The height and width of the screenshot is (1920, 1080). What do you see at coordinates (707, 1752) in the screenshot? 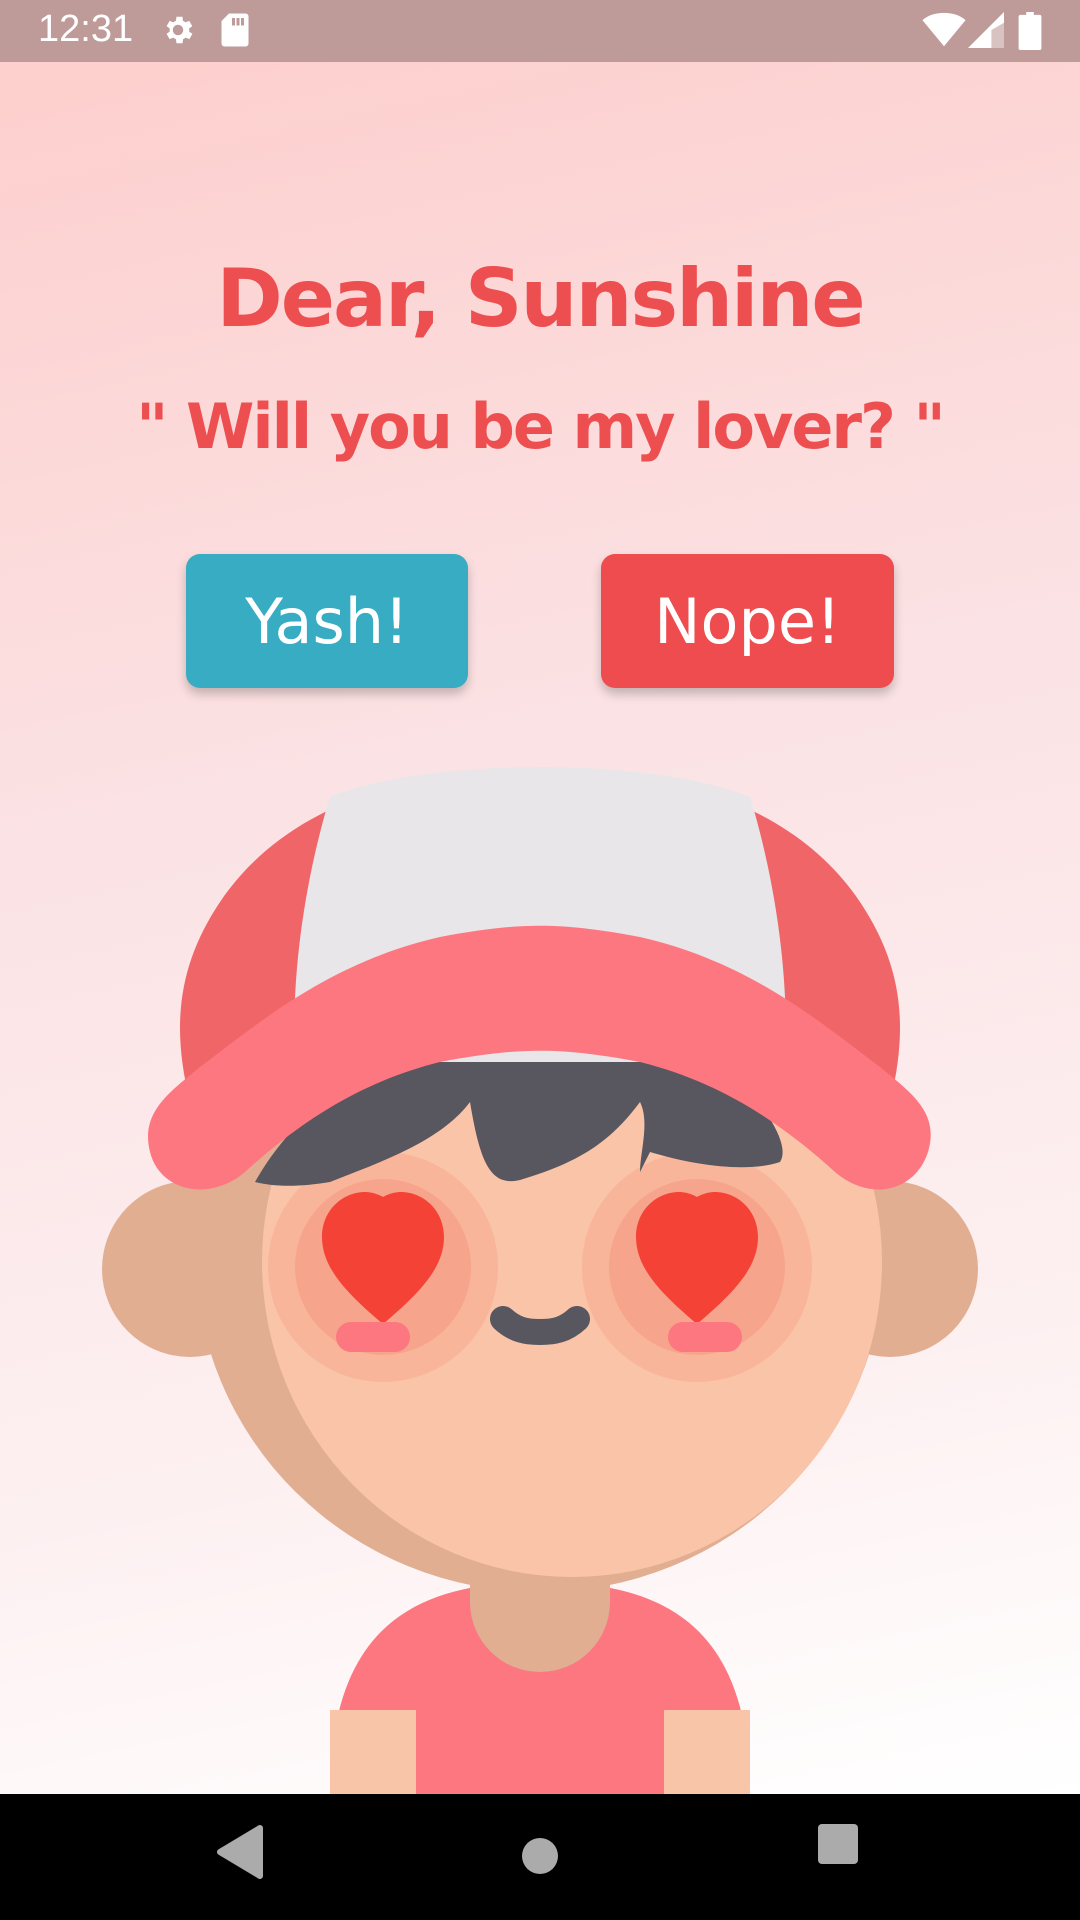
I see `right-arm` at bounding box center [707, 1752].